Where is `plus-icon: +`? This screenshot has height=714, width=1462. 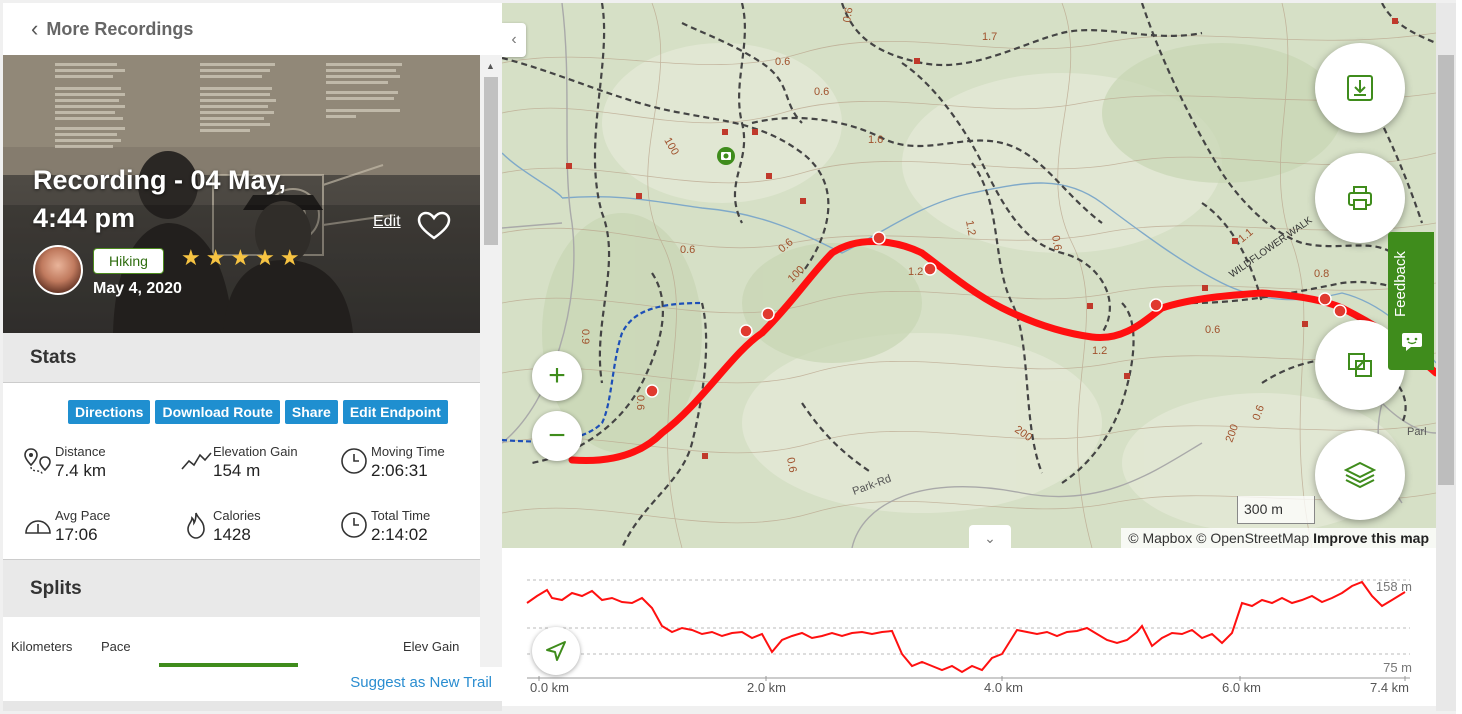
plus-icon: + is located at coordinates (557, 375).